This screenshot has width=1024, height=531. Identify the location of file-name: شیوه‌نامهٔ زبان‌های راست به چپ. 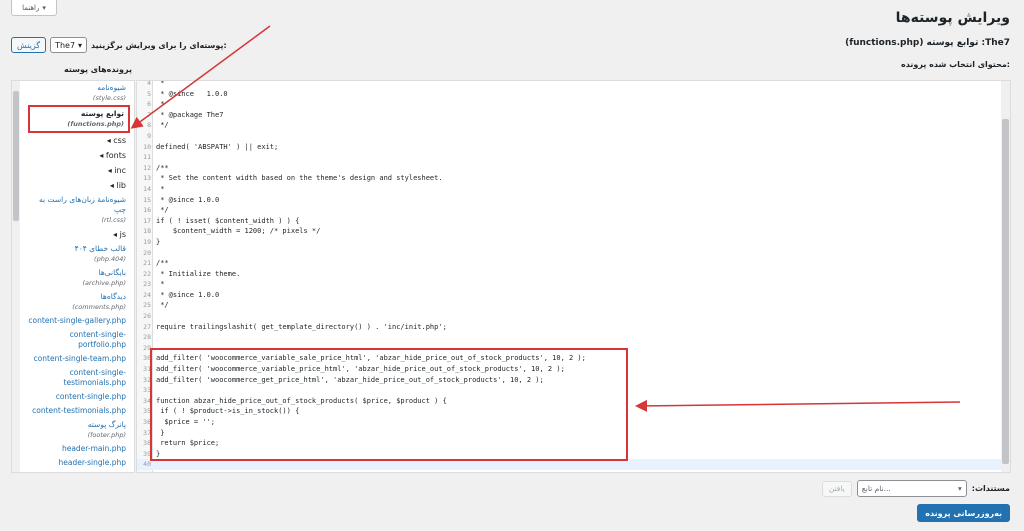
(82, 204).